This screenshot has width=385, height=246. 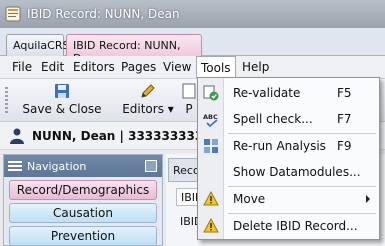 What do you see at coordinates (148, 109) in the screenshot?
I see `editors-label: Editors ▾` at bounding box center [148, 109].